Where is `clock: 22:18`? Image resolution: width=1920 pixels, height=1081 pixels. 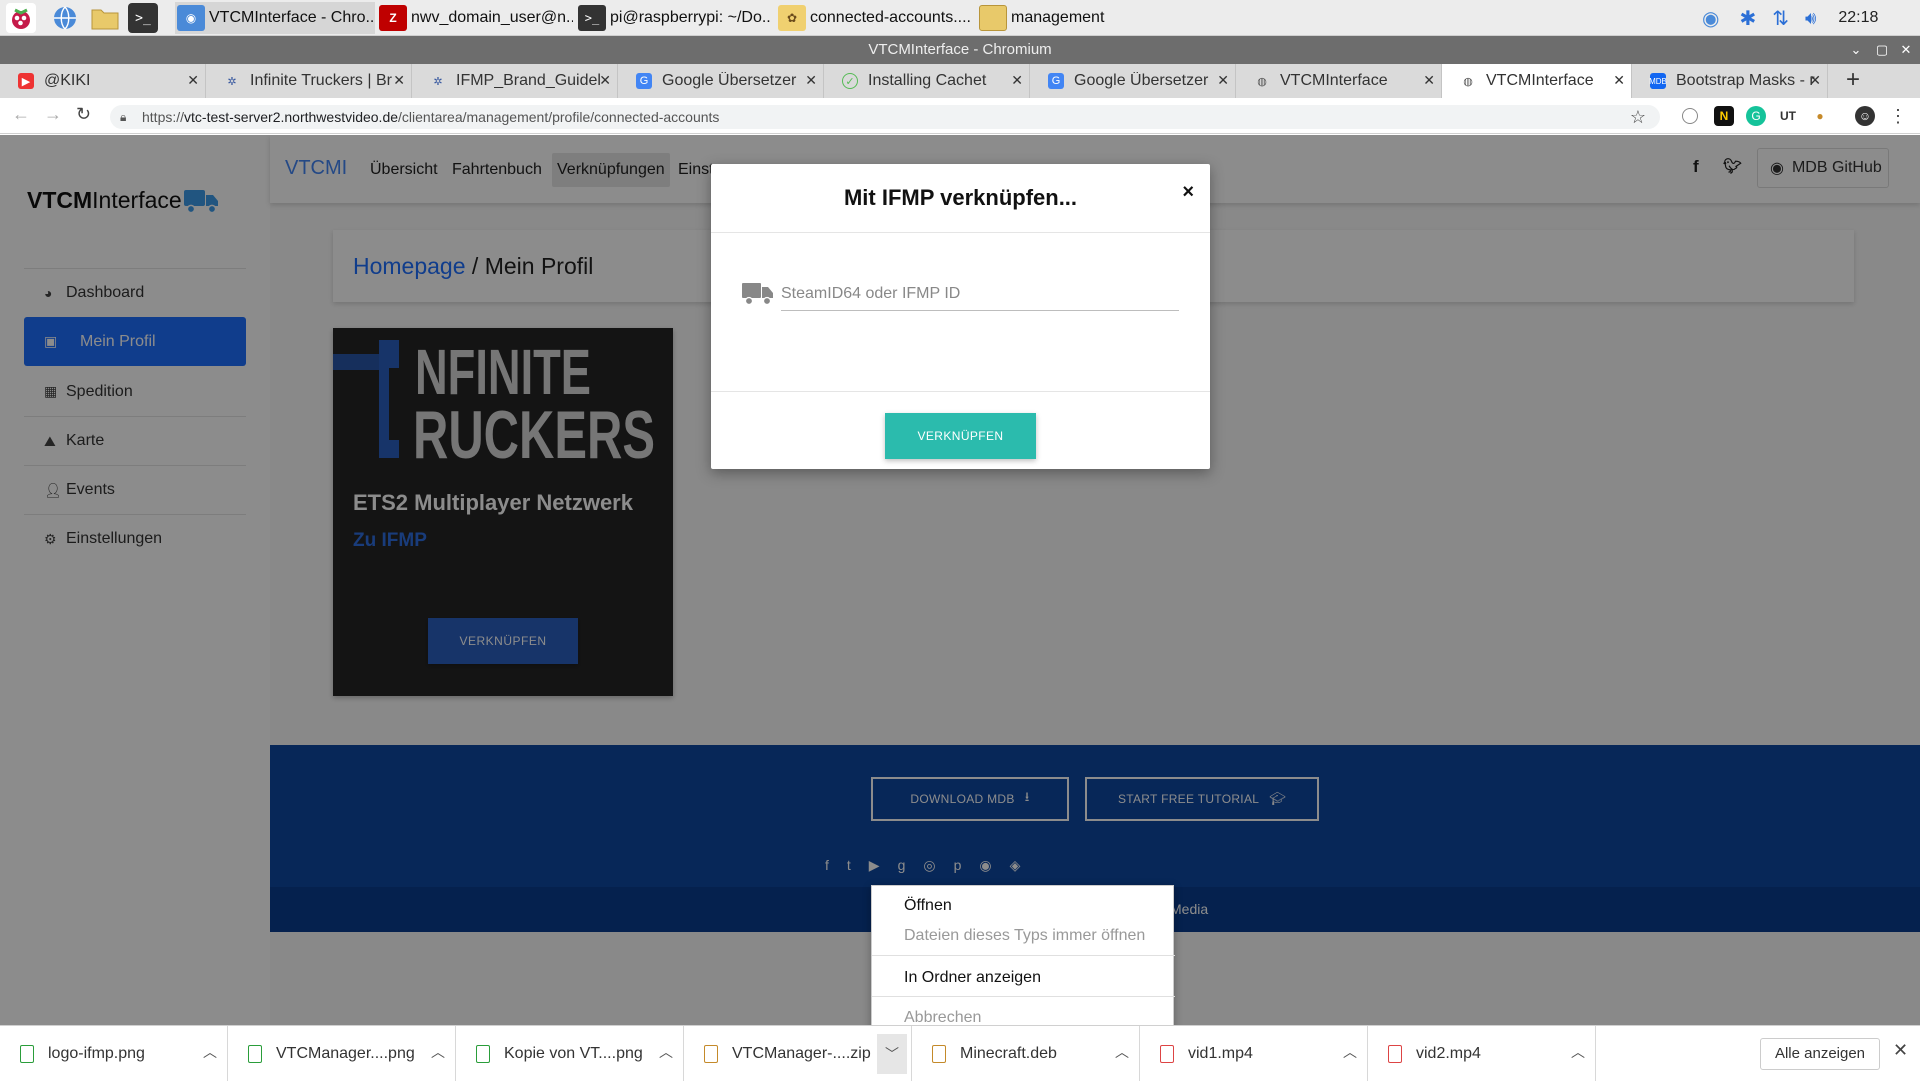
clock: 22:18 is located at coordinates (1858, 18).